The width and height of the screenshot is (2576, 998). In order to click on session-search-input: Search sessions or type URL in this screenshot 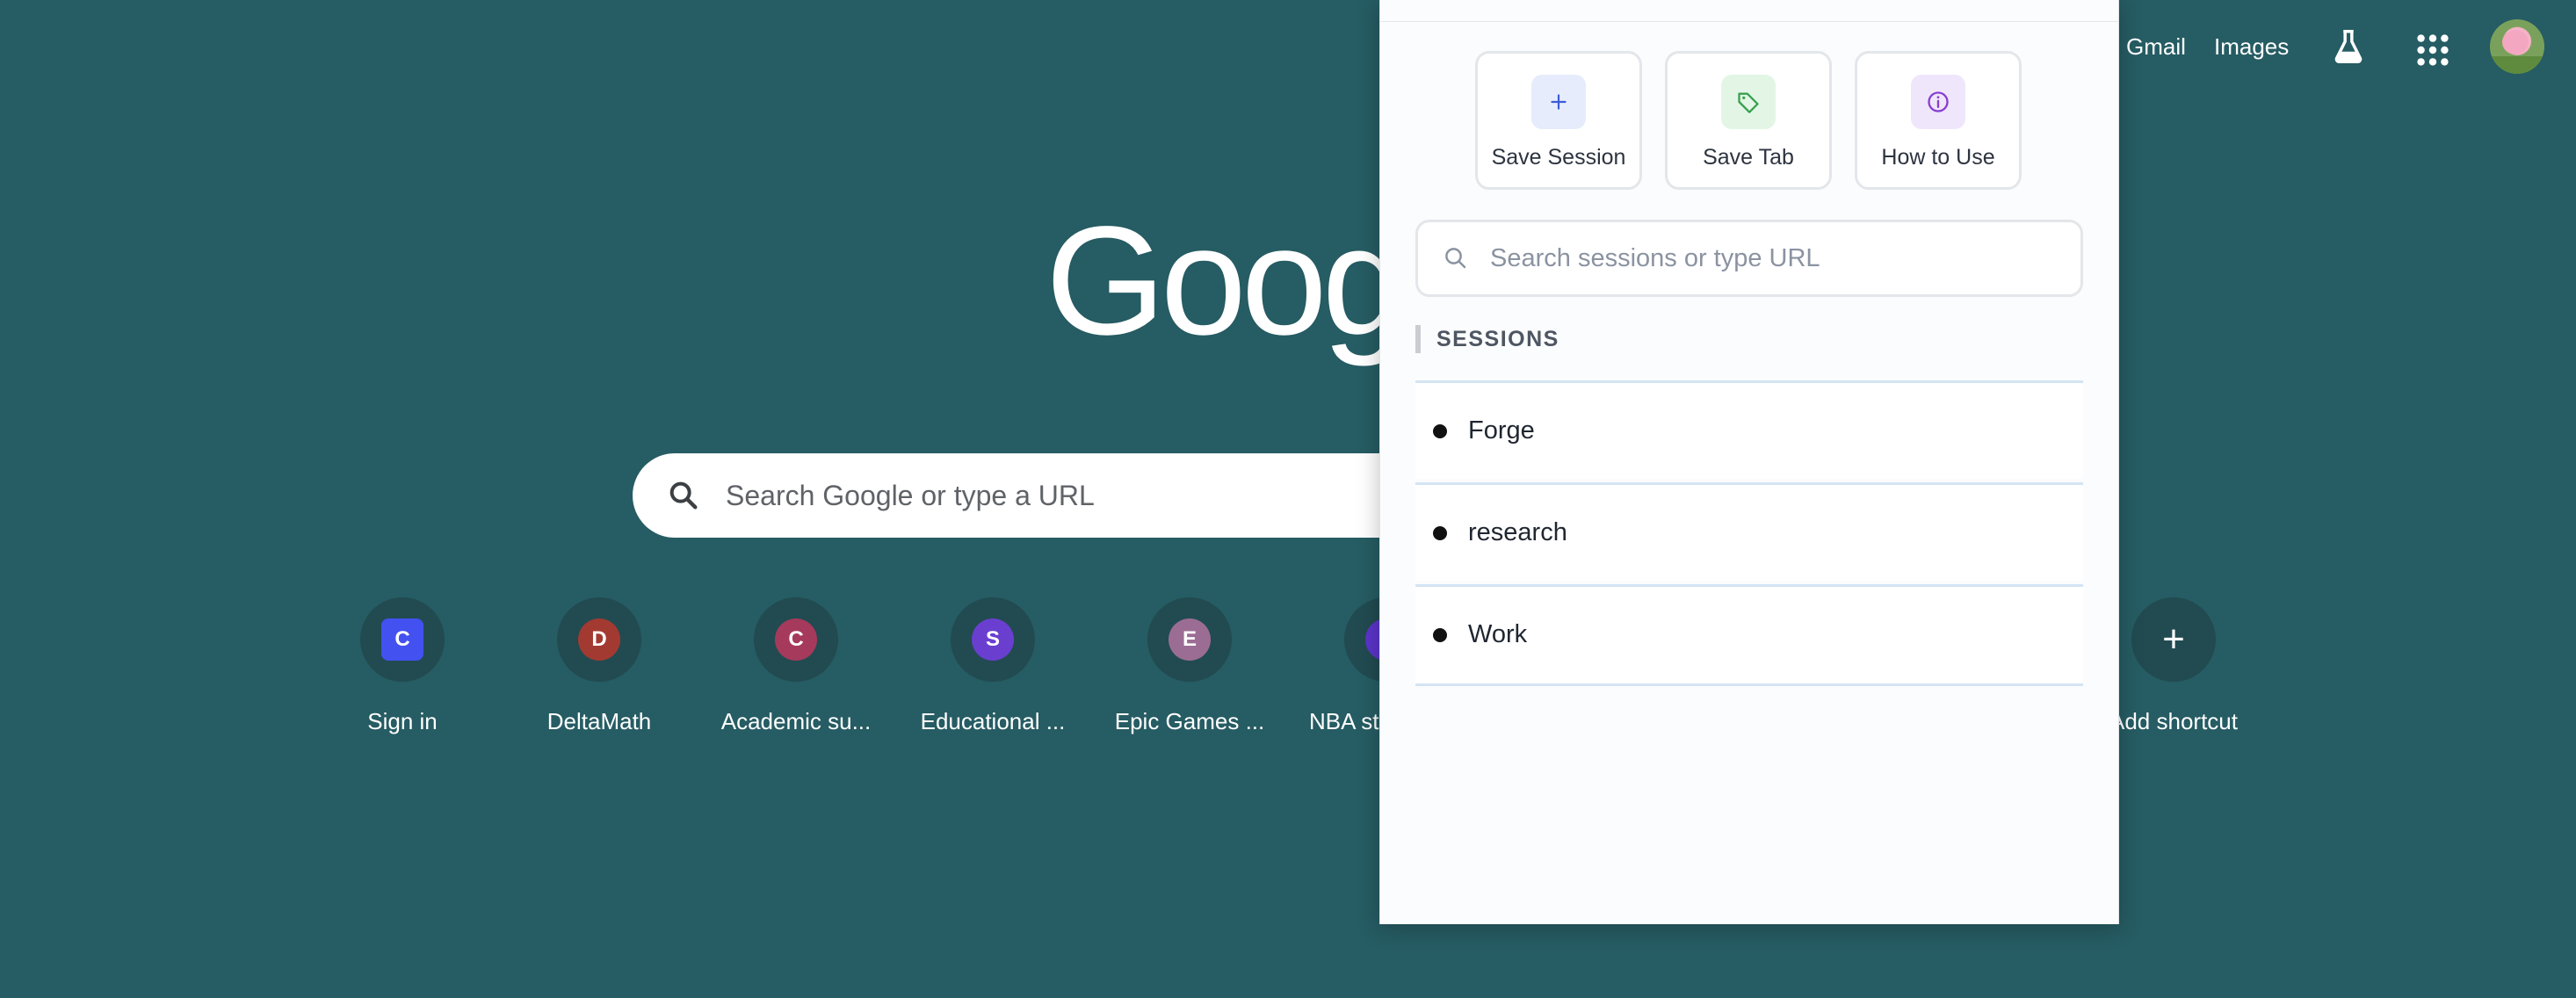, I will do `click(1749, 258)`.